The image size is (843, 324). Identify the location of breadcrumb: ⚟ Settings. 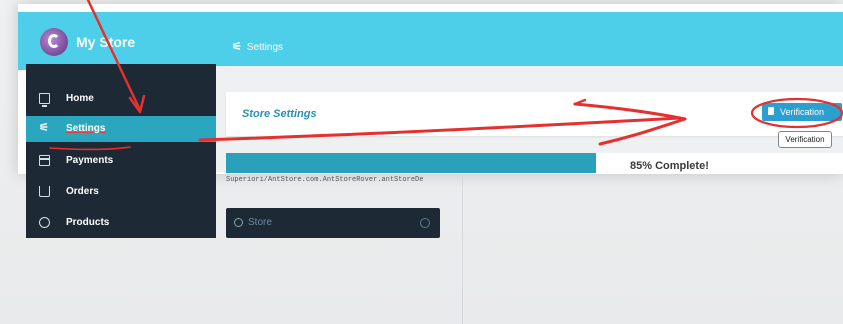
(257, 46).